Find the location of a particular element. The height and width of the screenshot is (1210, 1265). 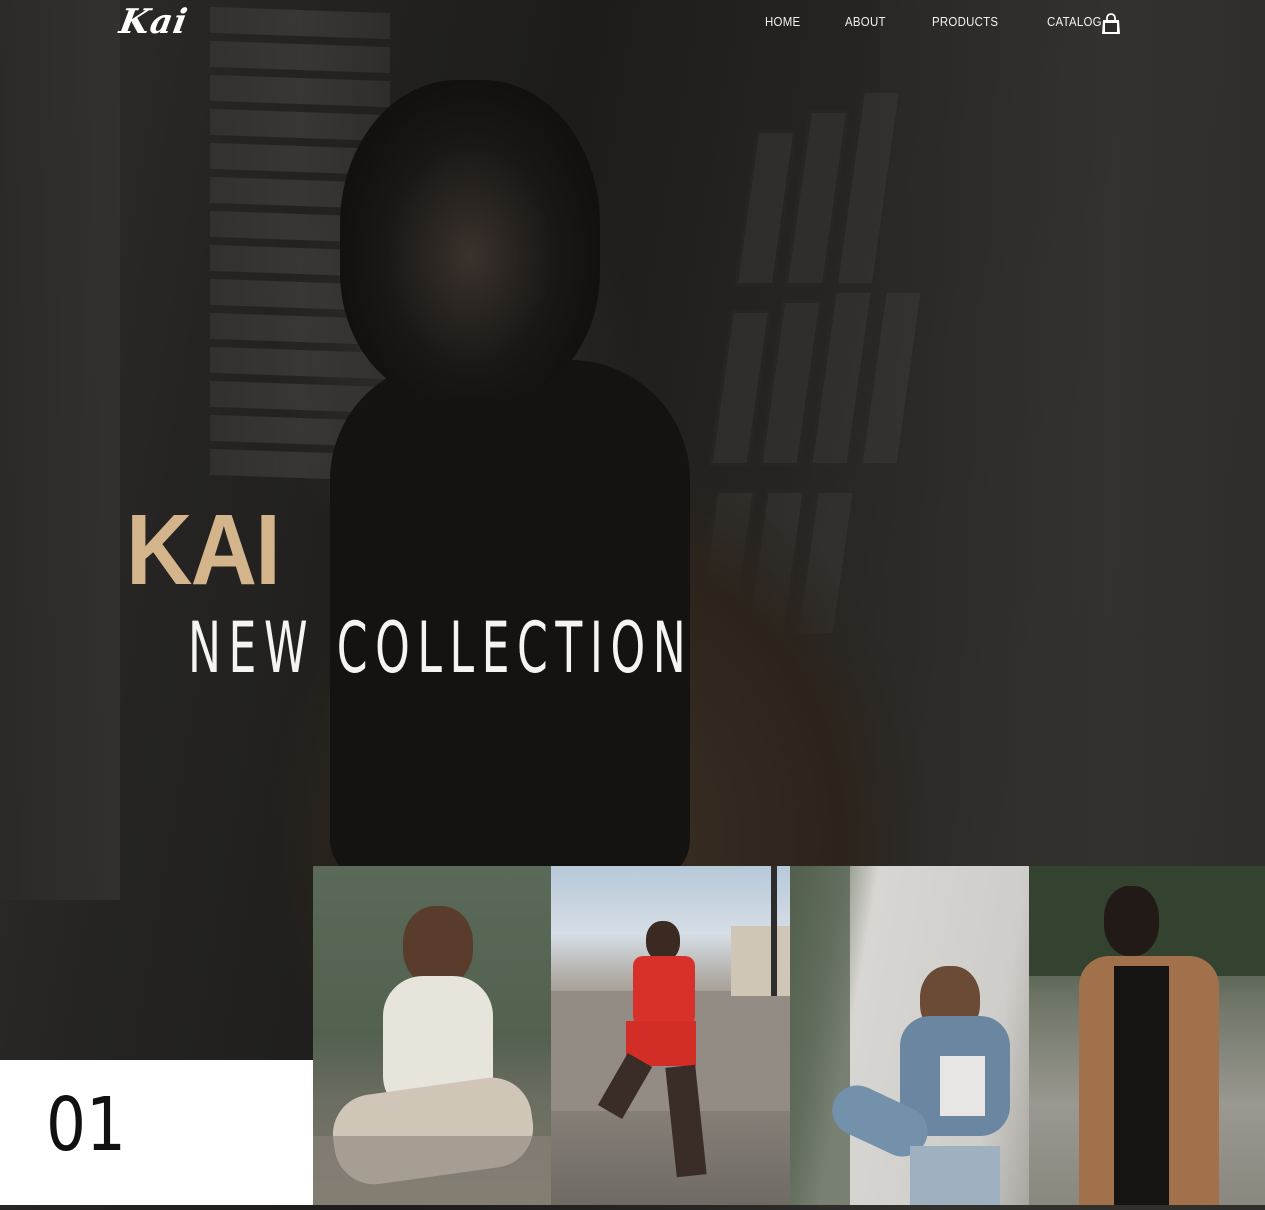

nav-products-link: PRODUCTS is located at coordinates (965, 21).